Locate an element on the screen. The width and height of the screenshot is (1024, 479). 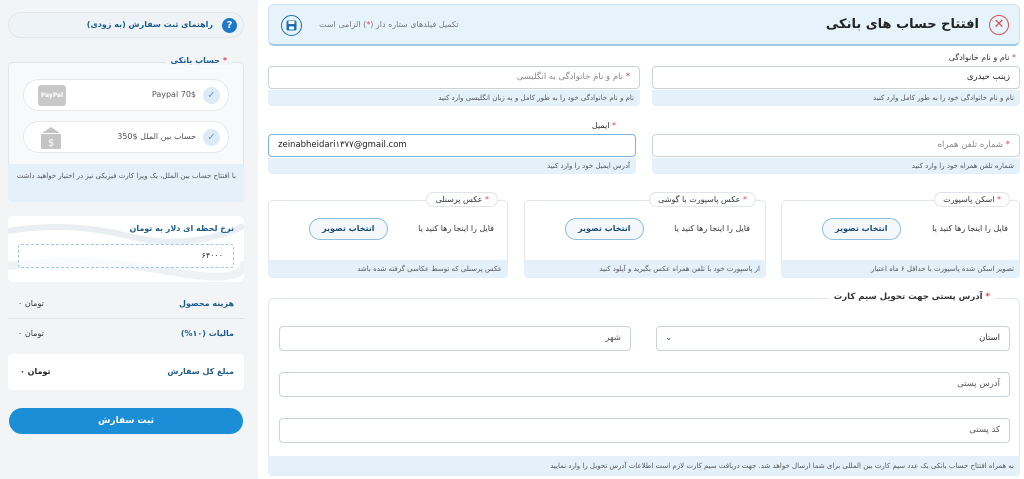
personal-photo-drop-text: فایل را اینجا رها کنید یا is located at coordinates (456, 228).